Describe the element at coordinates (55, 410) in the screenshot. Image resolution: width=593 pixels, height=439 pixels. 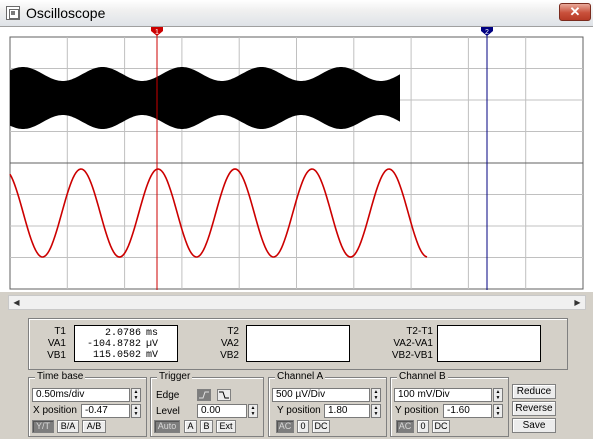
I see `xposition-label: X position` at that location.